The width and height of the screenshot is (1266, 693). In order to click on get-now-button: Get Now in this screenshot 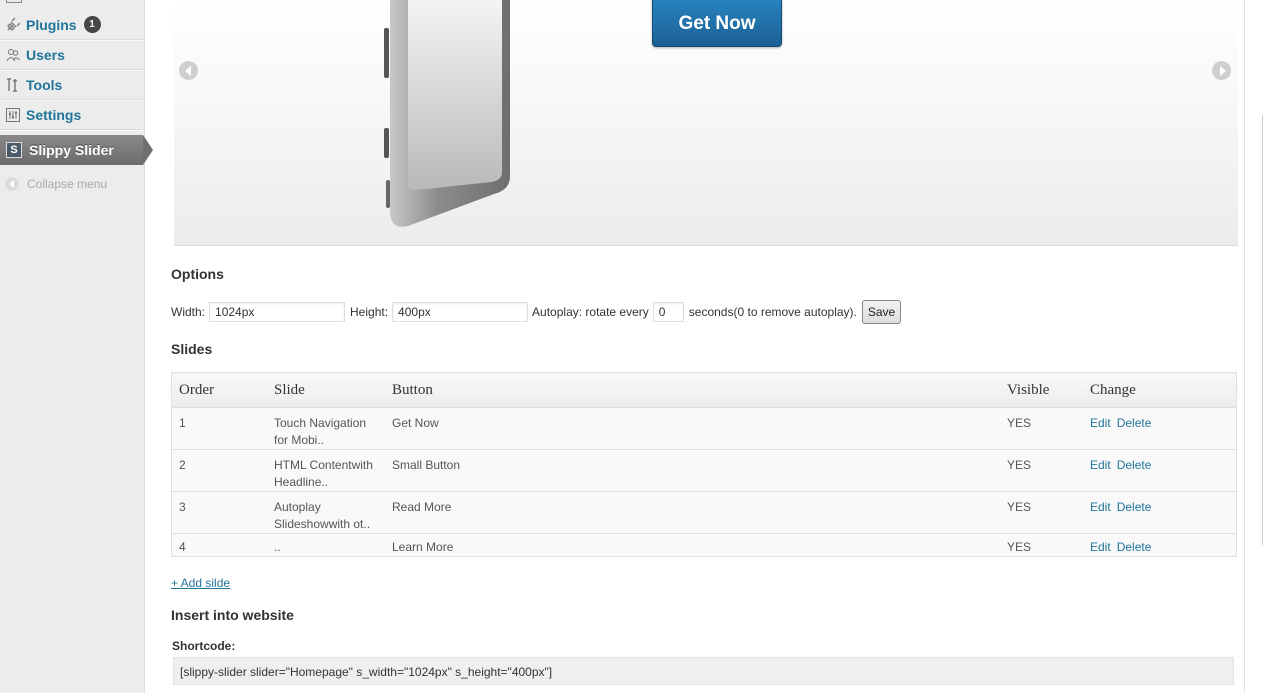, I will do `click(717, 23)`.